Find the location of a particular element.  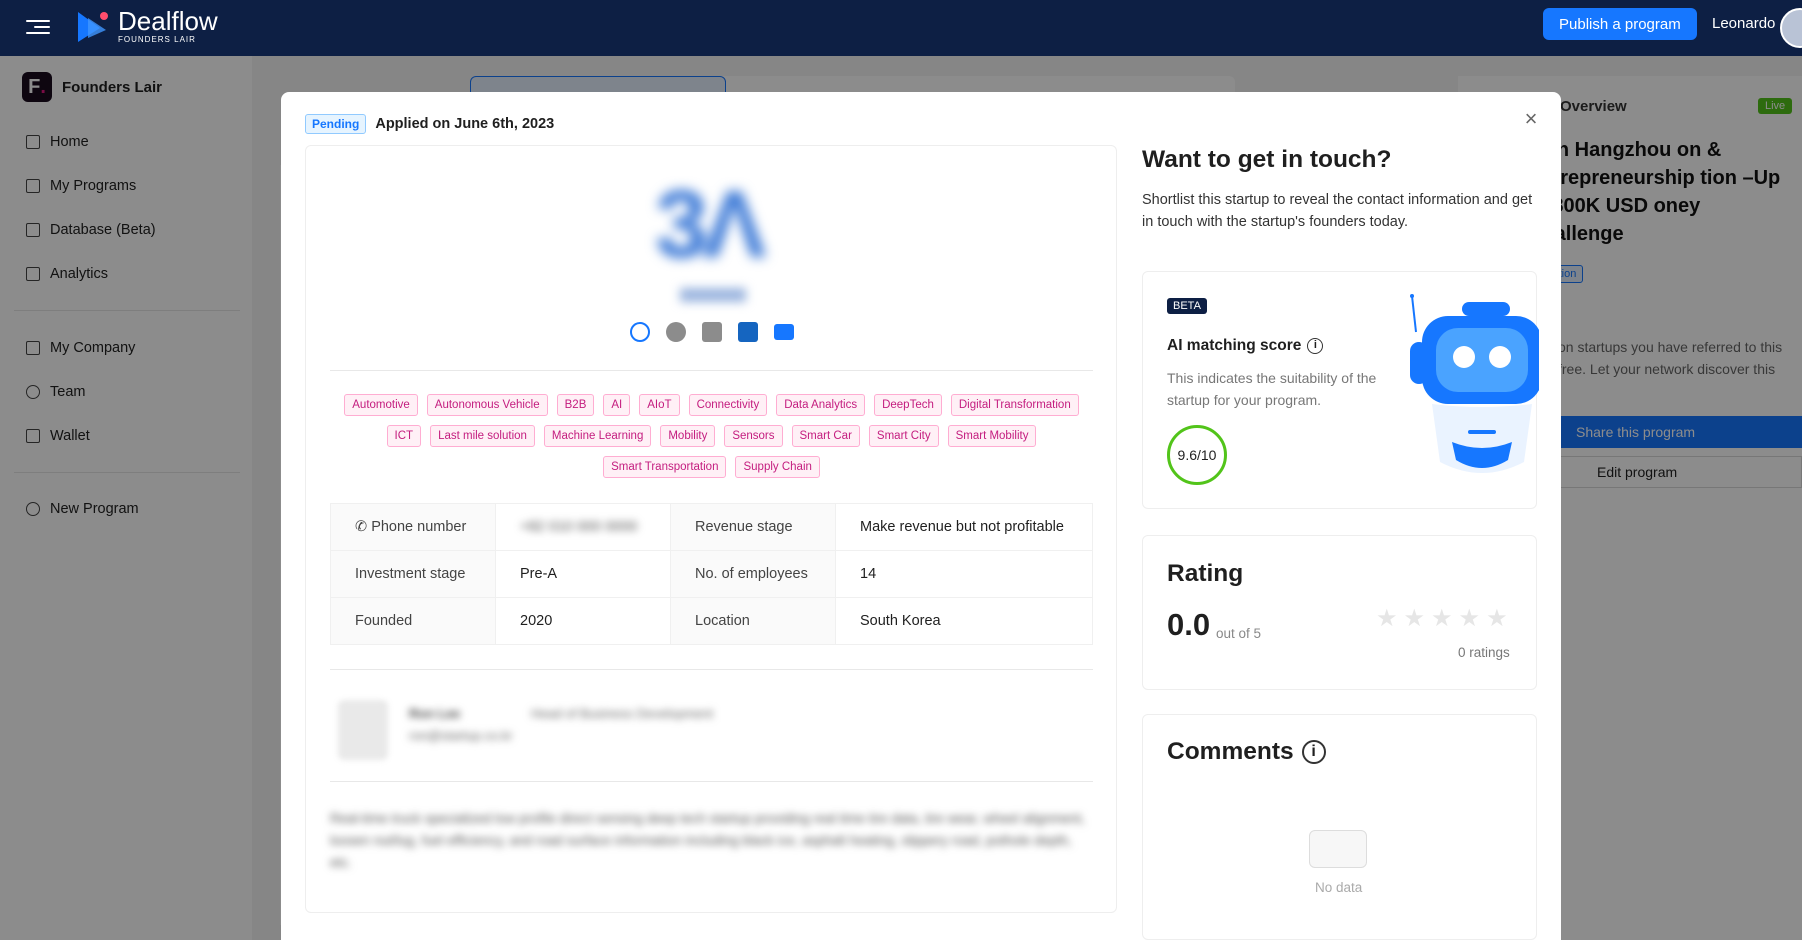

founder-avatar is located at coordinates (363, 730).